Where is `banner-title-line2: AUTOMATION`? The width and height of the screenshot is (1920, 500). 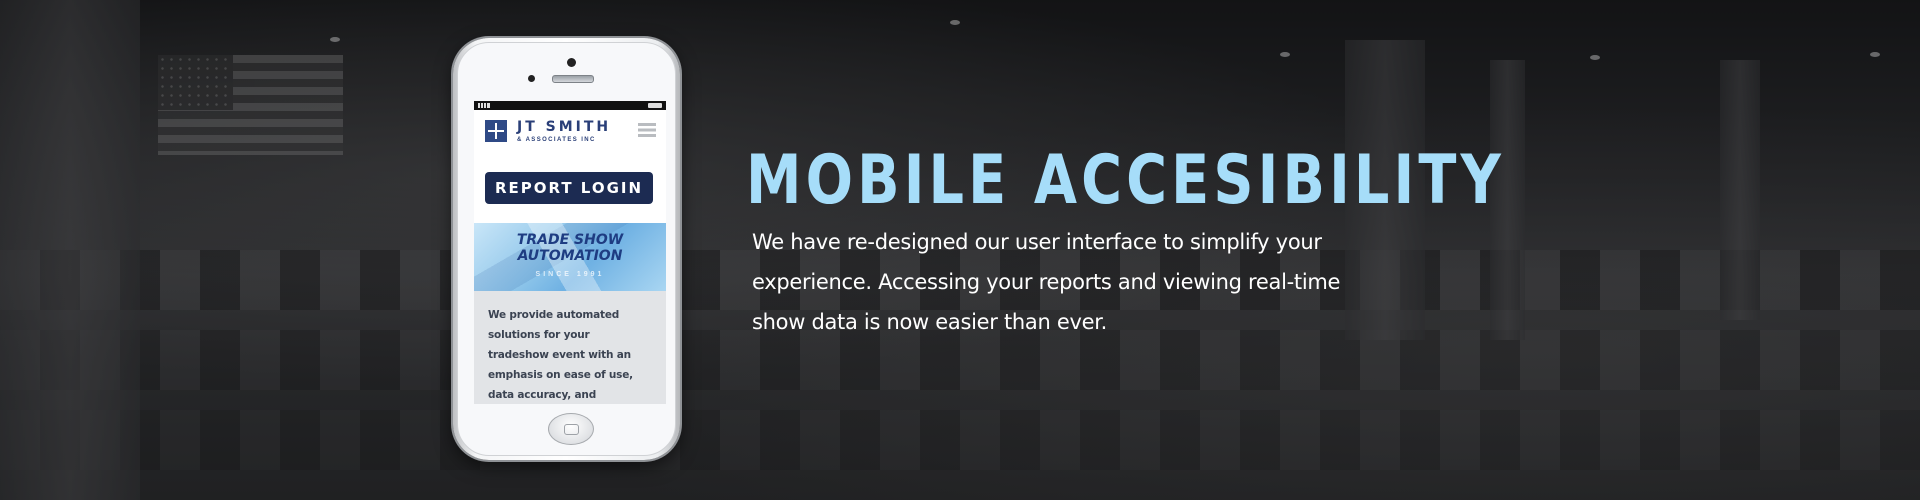
banner-title-line2: AUTOMATION is located at coordinates (570, 256).